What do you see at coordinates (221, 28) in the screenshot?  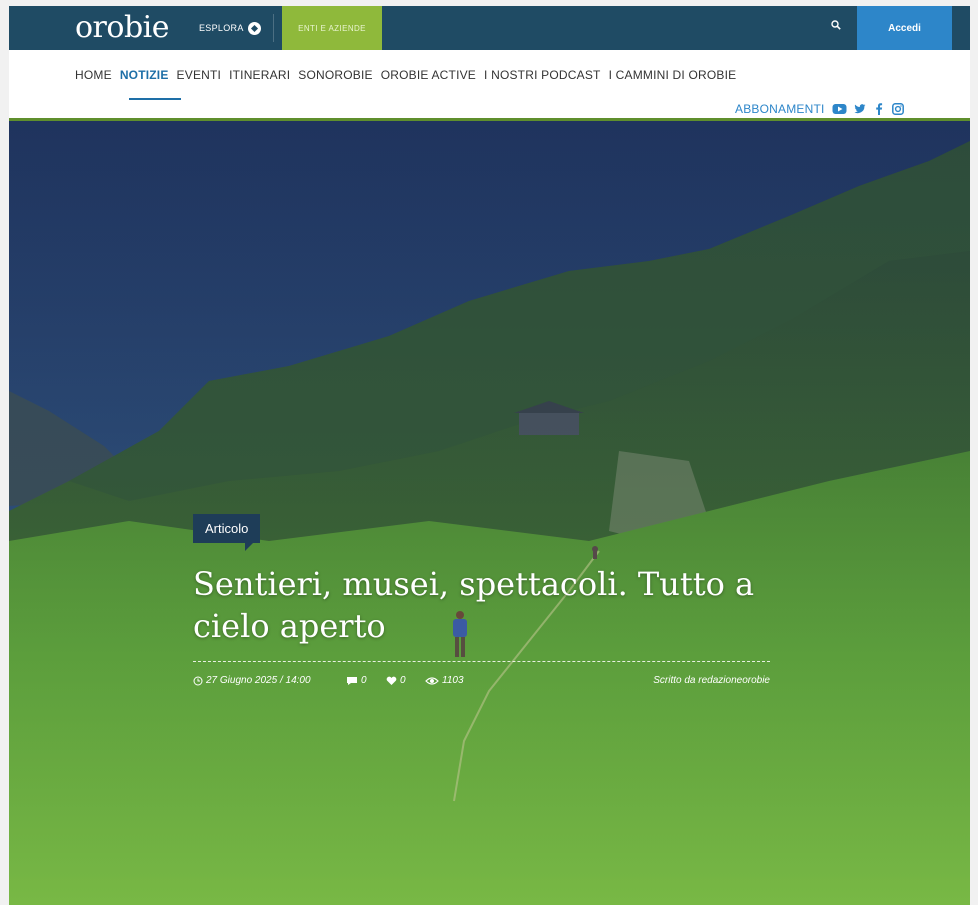 I see `esplora-label: ESPLORA` at bounding box center [221, 28].